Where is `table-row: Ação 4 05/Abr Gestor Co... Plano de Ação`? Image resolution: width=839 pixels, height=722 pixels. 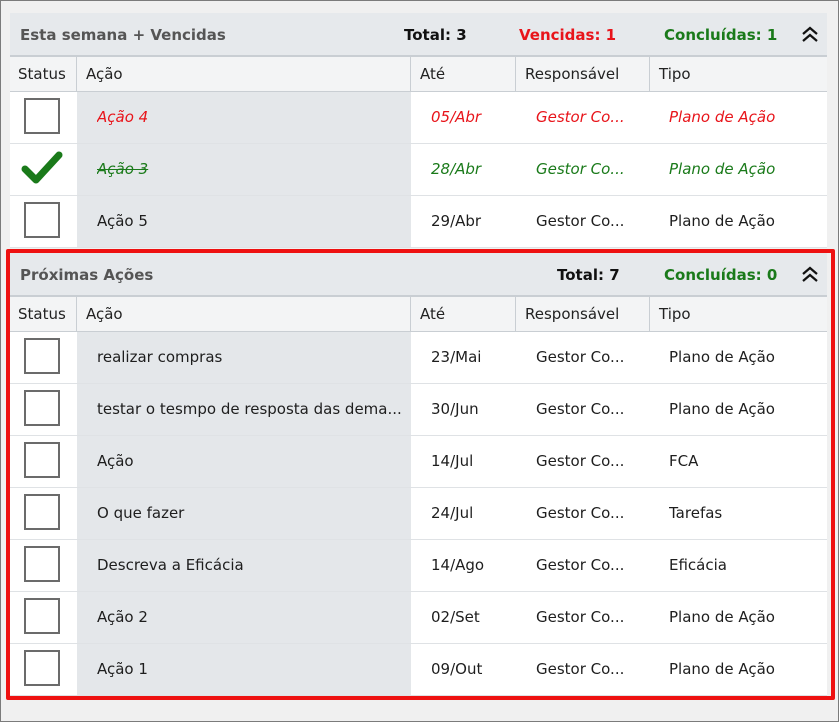
table-row: Ação 4 05/Abr Gestor Co... Plano de Ação is located at coordinates (418, 118).